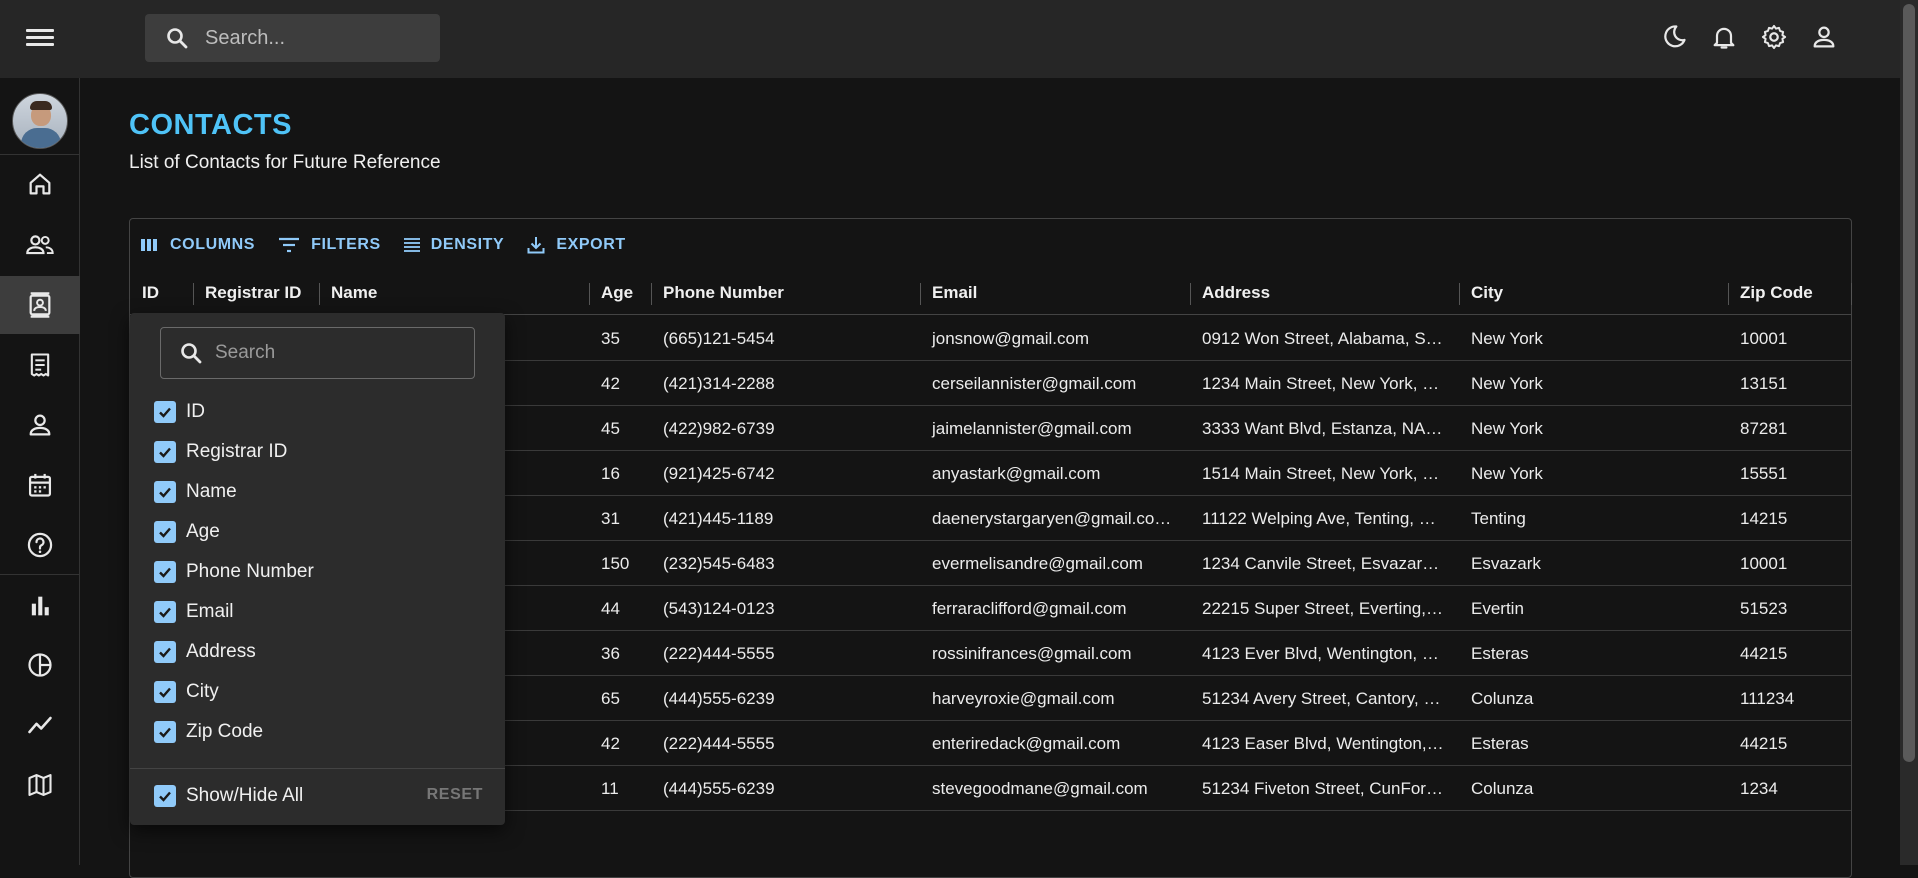  What do you see at coordinates (40, 665) in the screenshot?
I see `sidebar-item-pie-chart` at bounding box center [40, 665].